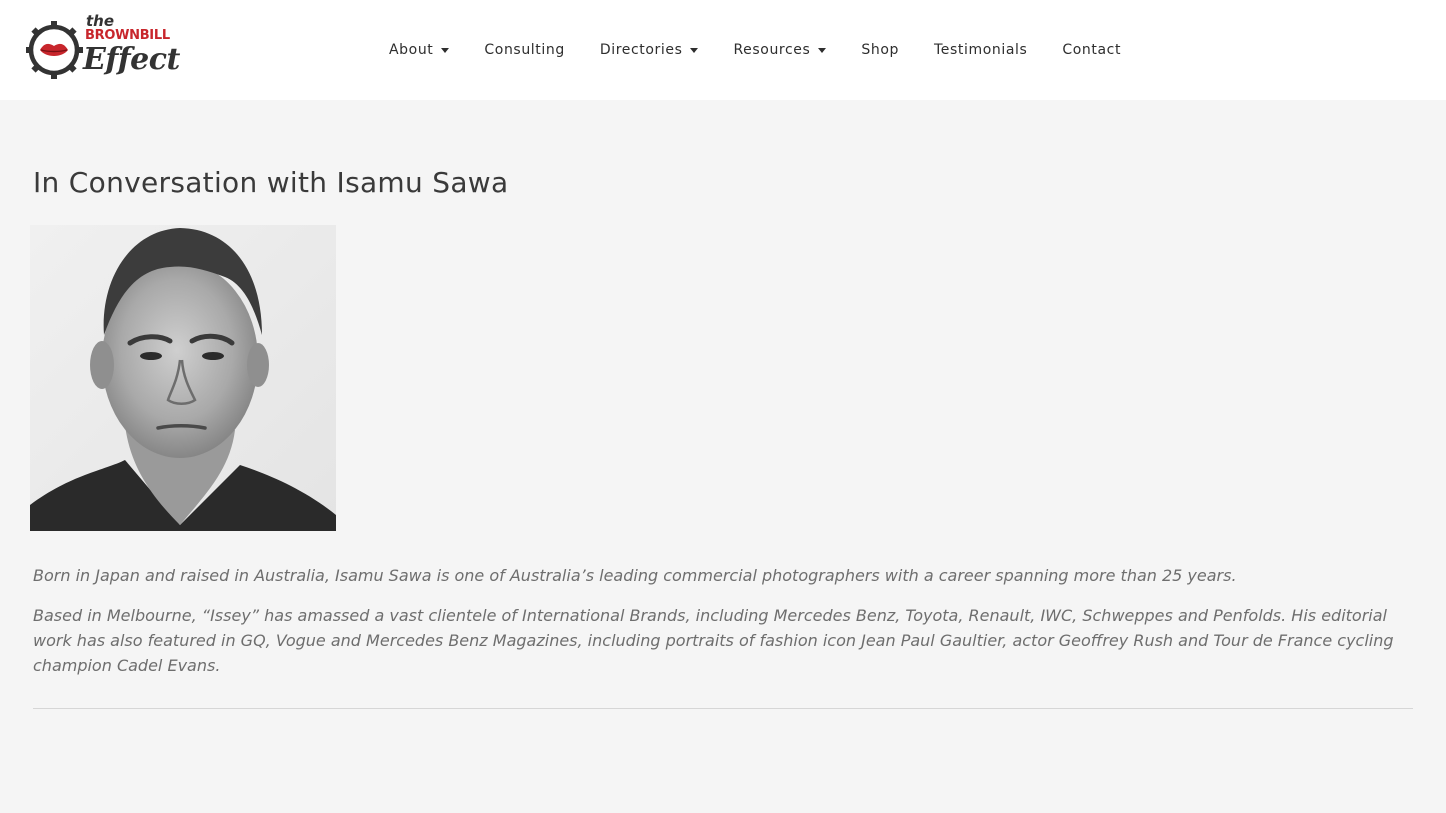  I want to click on portrait-photo-icon, so click(183, 378).